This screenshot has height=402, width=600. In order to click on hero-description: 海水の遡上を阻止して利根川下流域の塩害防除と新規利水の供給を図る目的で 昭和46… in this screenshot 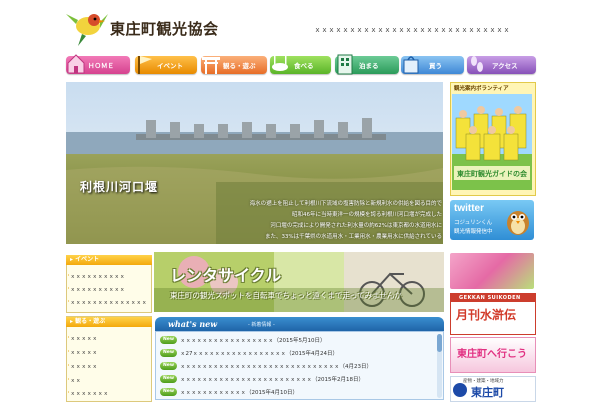, I will do `click(334, 221)`.